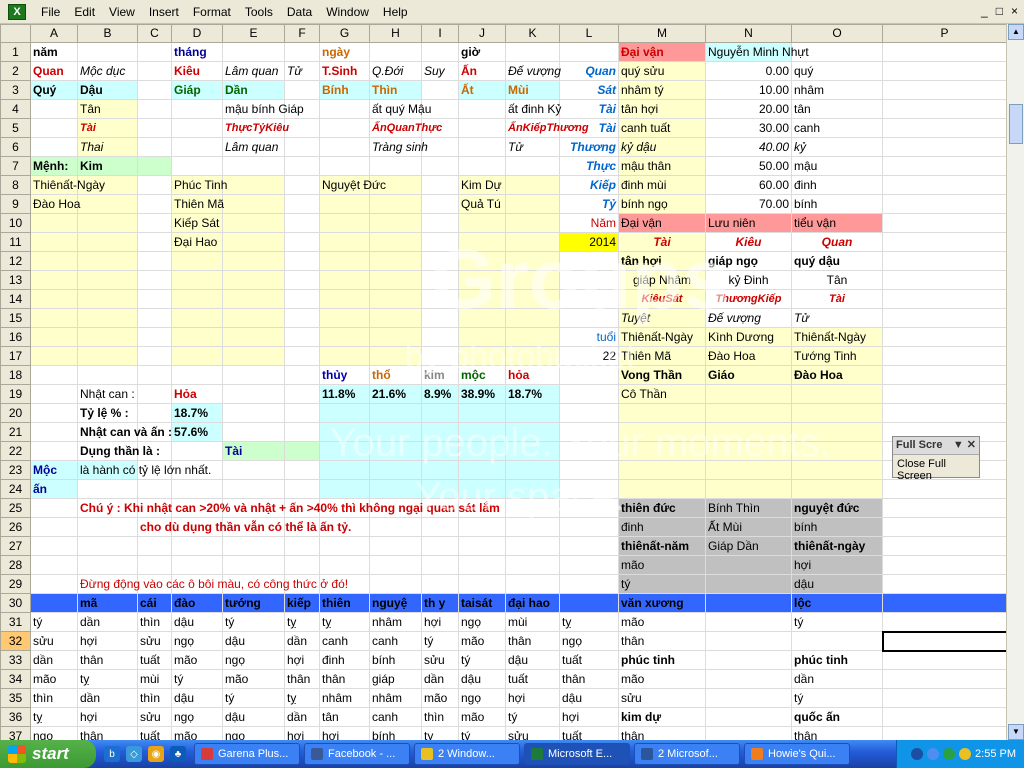 Image resolution: width=1024 pixels, height=768 pixels. I want to click on cell-n22, so click(748, 451).